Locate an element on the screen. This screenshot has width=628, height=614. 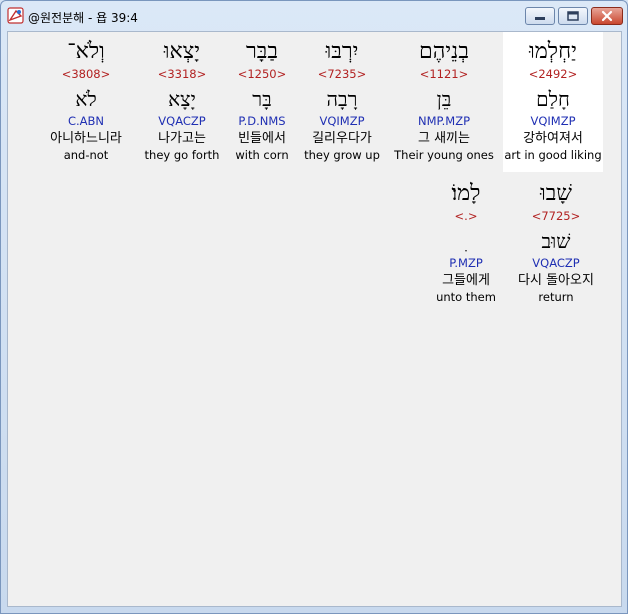
close-icon is located at coordinates (607, 16).